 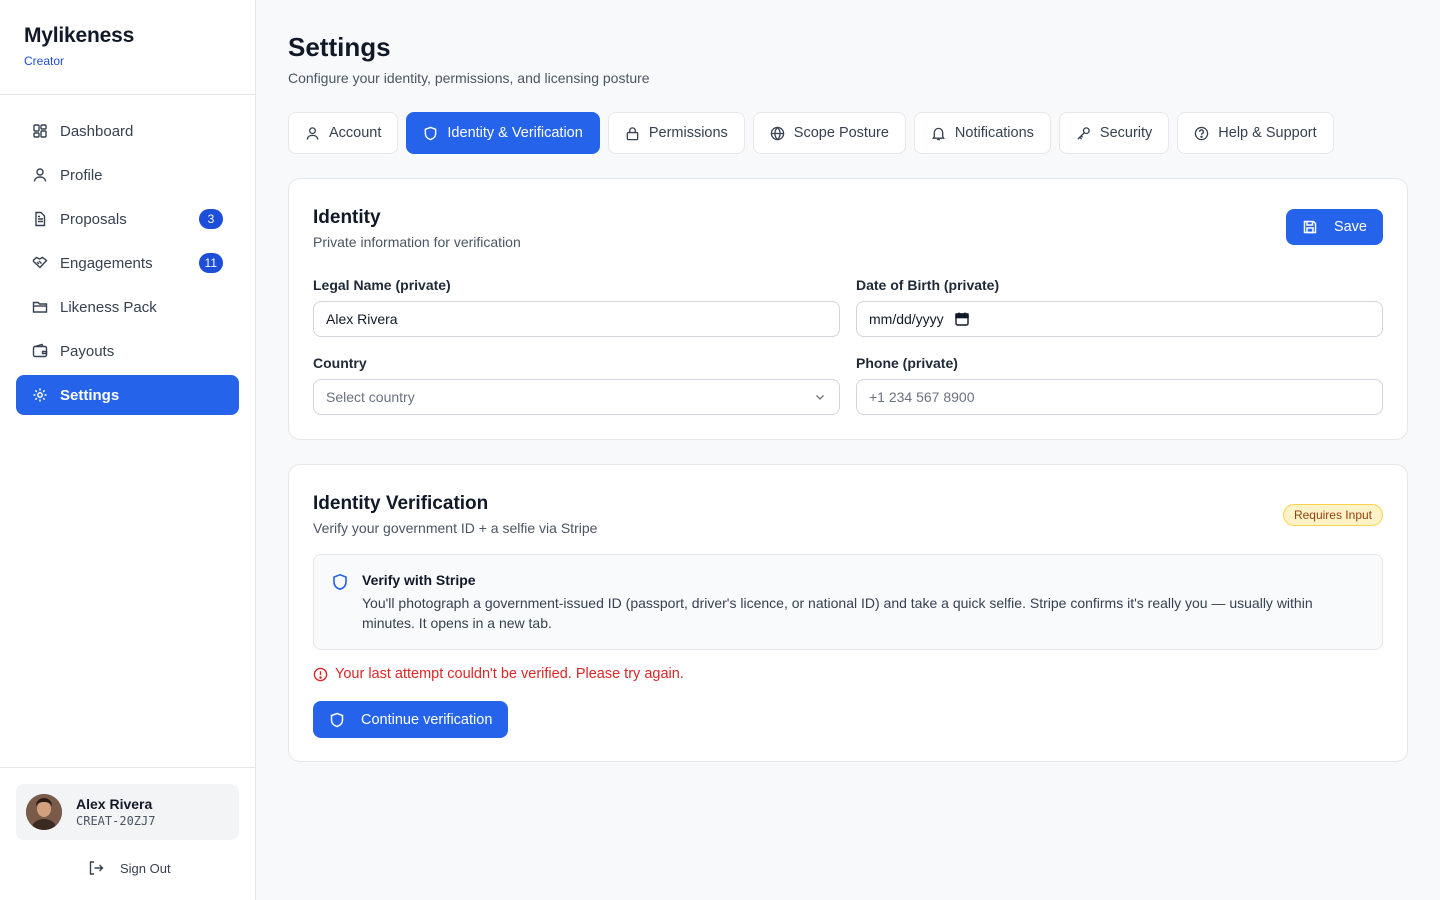 I want to click on tab-scope-posture: Scope Posture, so click(x=829, y=133).